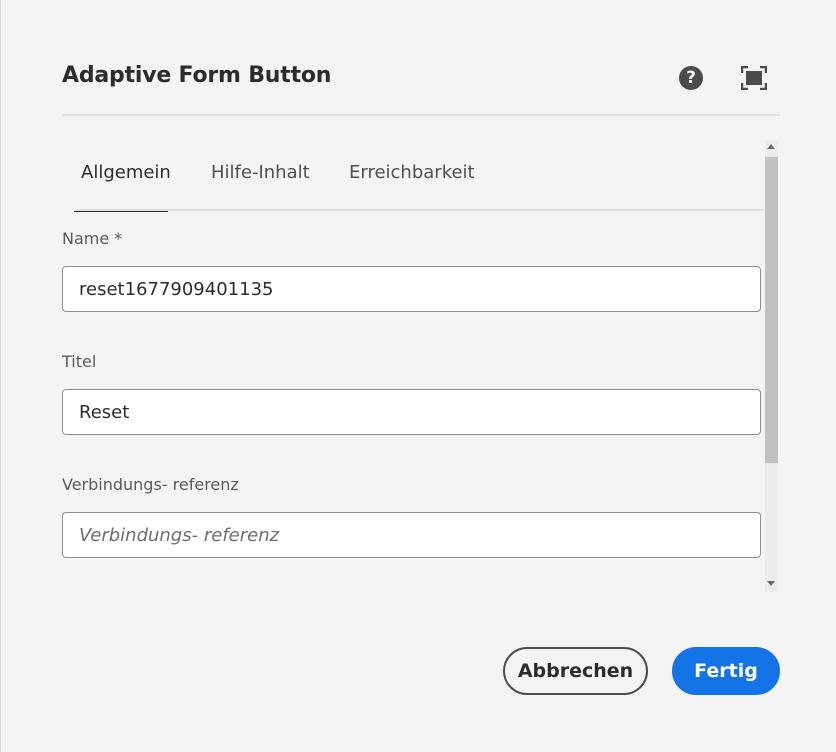  Describe the element at coordinates (0, 376) in the screenshot. I see `dialog-edge` at that location.